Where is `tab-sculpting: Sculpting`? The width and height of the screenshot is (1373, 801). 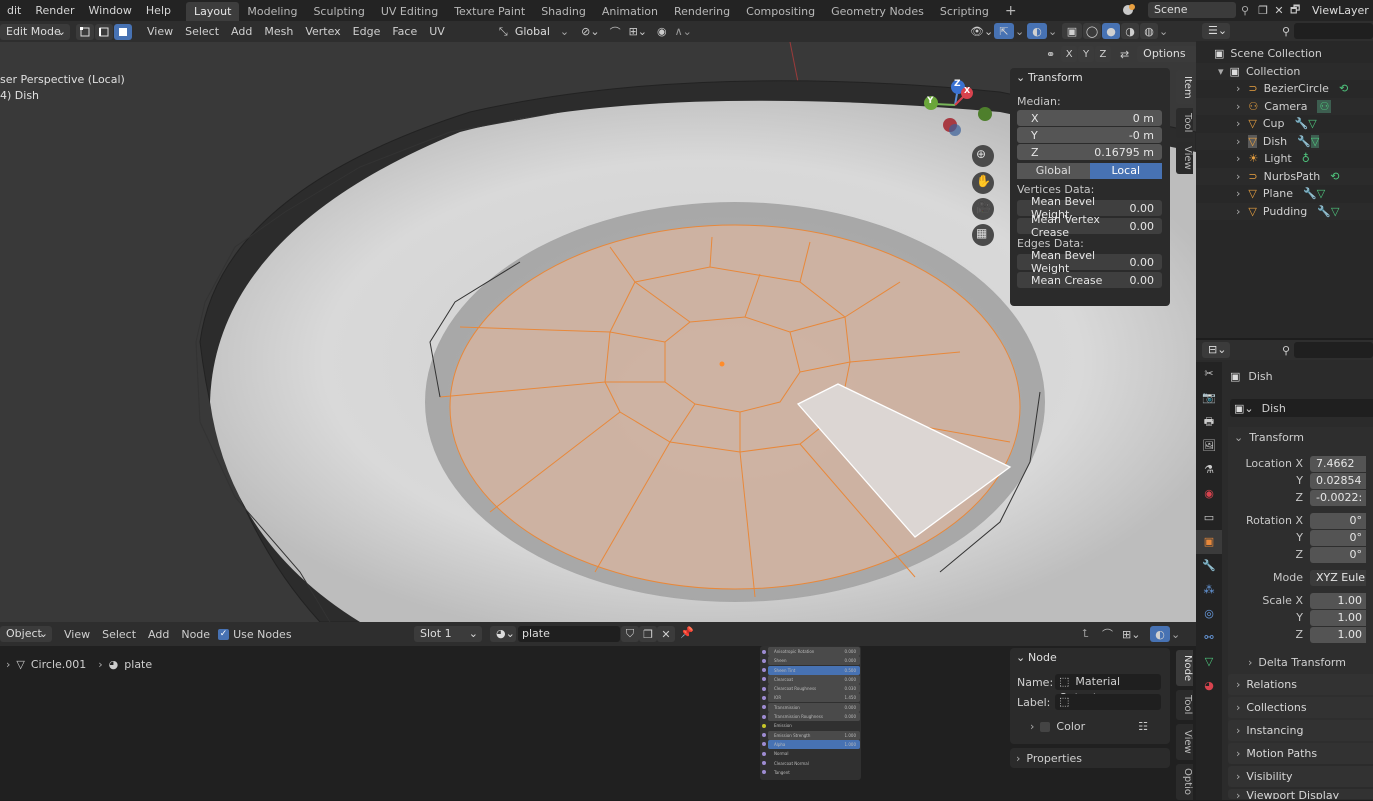 tab-sculpting: Sculpting is located at coordinates (338, 11).